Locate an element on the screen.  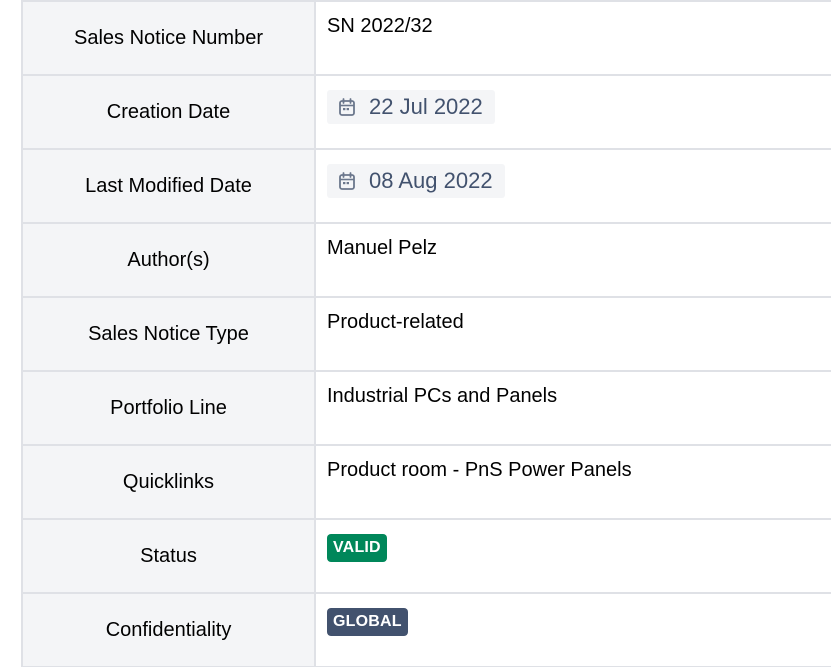
portfolio-line-value: Industrial PCs and Panels is located at coordinates (572, 408).